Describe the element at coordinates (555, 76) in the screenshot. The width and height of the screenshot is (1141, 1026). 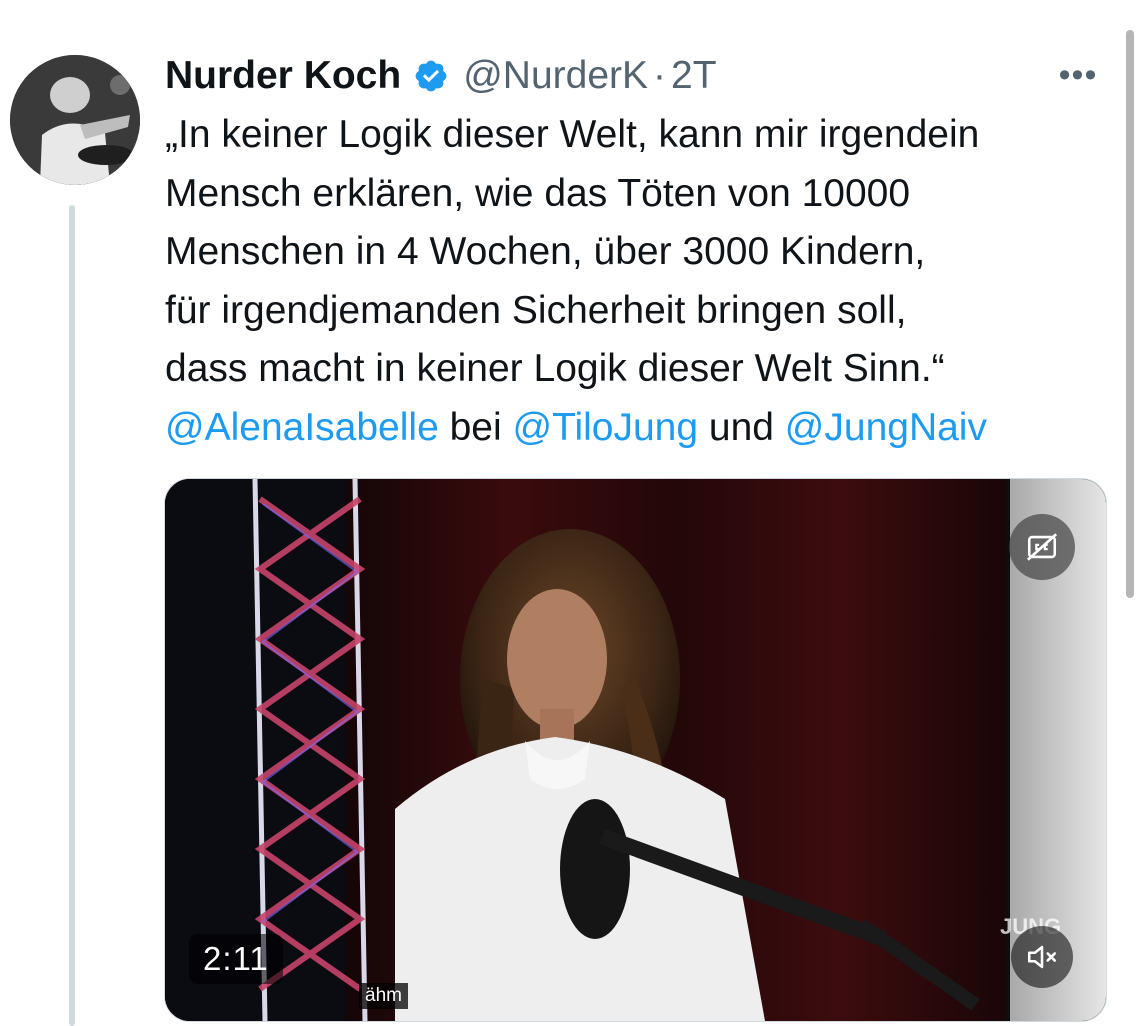
I see `author-handle: @NurderK` at that location.